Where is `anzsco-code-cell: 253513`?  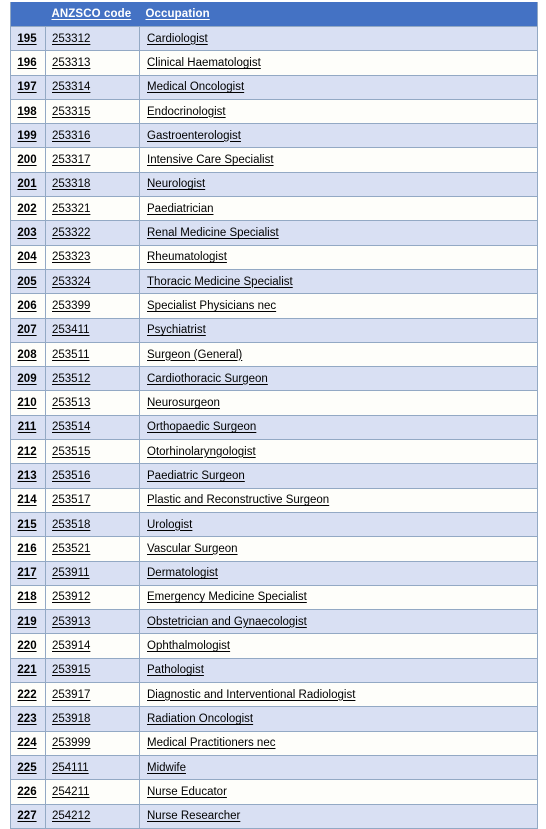 anzsco-code-cell: 253513 is located at coordinates (92, 403).